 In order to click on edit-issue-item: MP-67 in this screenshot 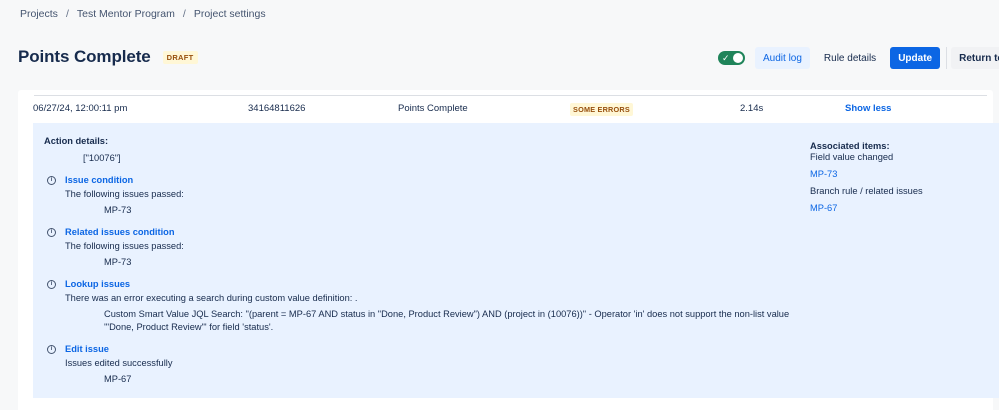, I will do `click(118, 379)`.